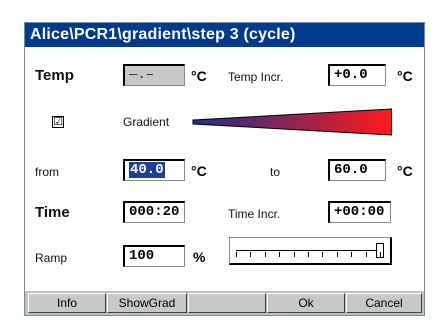 This screenshot has width=439, height=326. I want to click on temp-field: —.–, so click(154, 75).